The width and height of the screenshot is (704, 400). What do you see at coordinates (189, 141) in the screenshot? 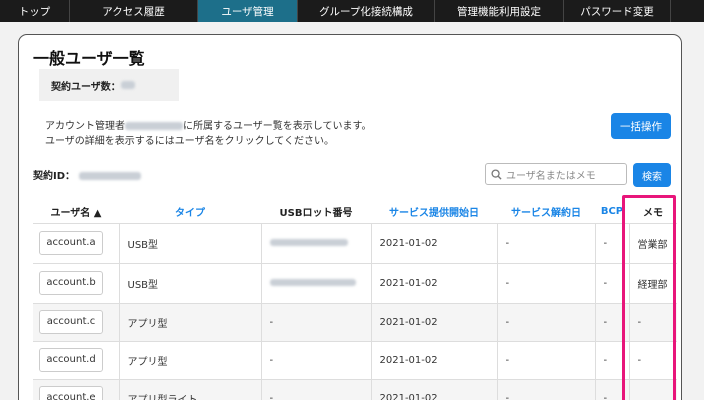
I see `description-line-2: ユーザの詳細を表示するにはユーザ名をクリックしてください。` at bounding box center [189, 141].